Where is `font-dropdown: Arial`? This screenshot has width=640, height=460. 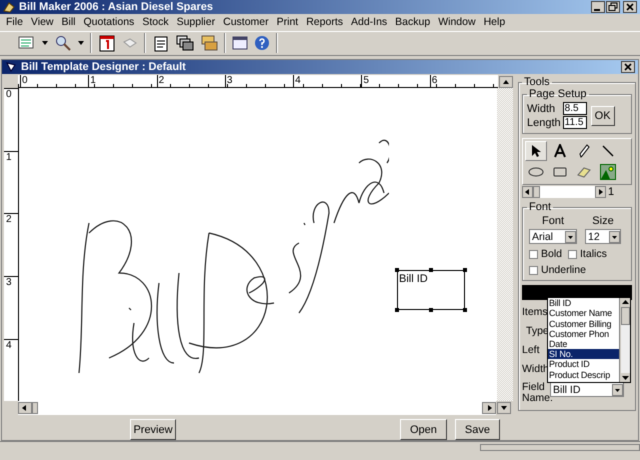 font-dropdown: Arial is located at coordinates (553, 236).